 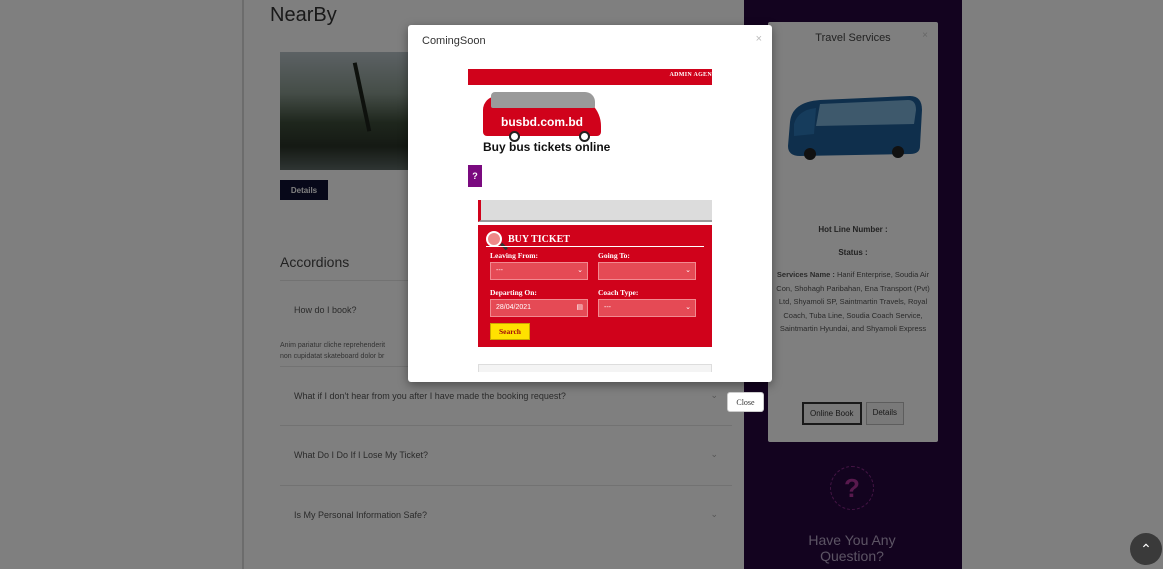 What do you see at coordinates (590, 77) in the screenshot?
I see `site-topbar: ADMIN AGEN` at bounding box center [590, 77].